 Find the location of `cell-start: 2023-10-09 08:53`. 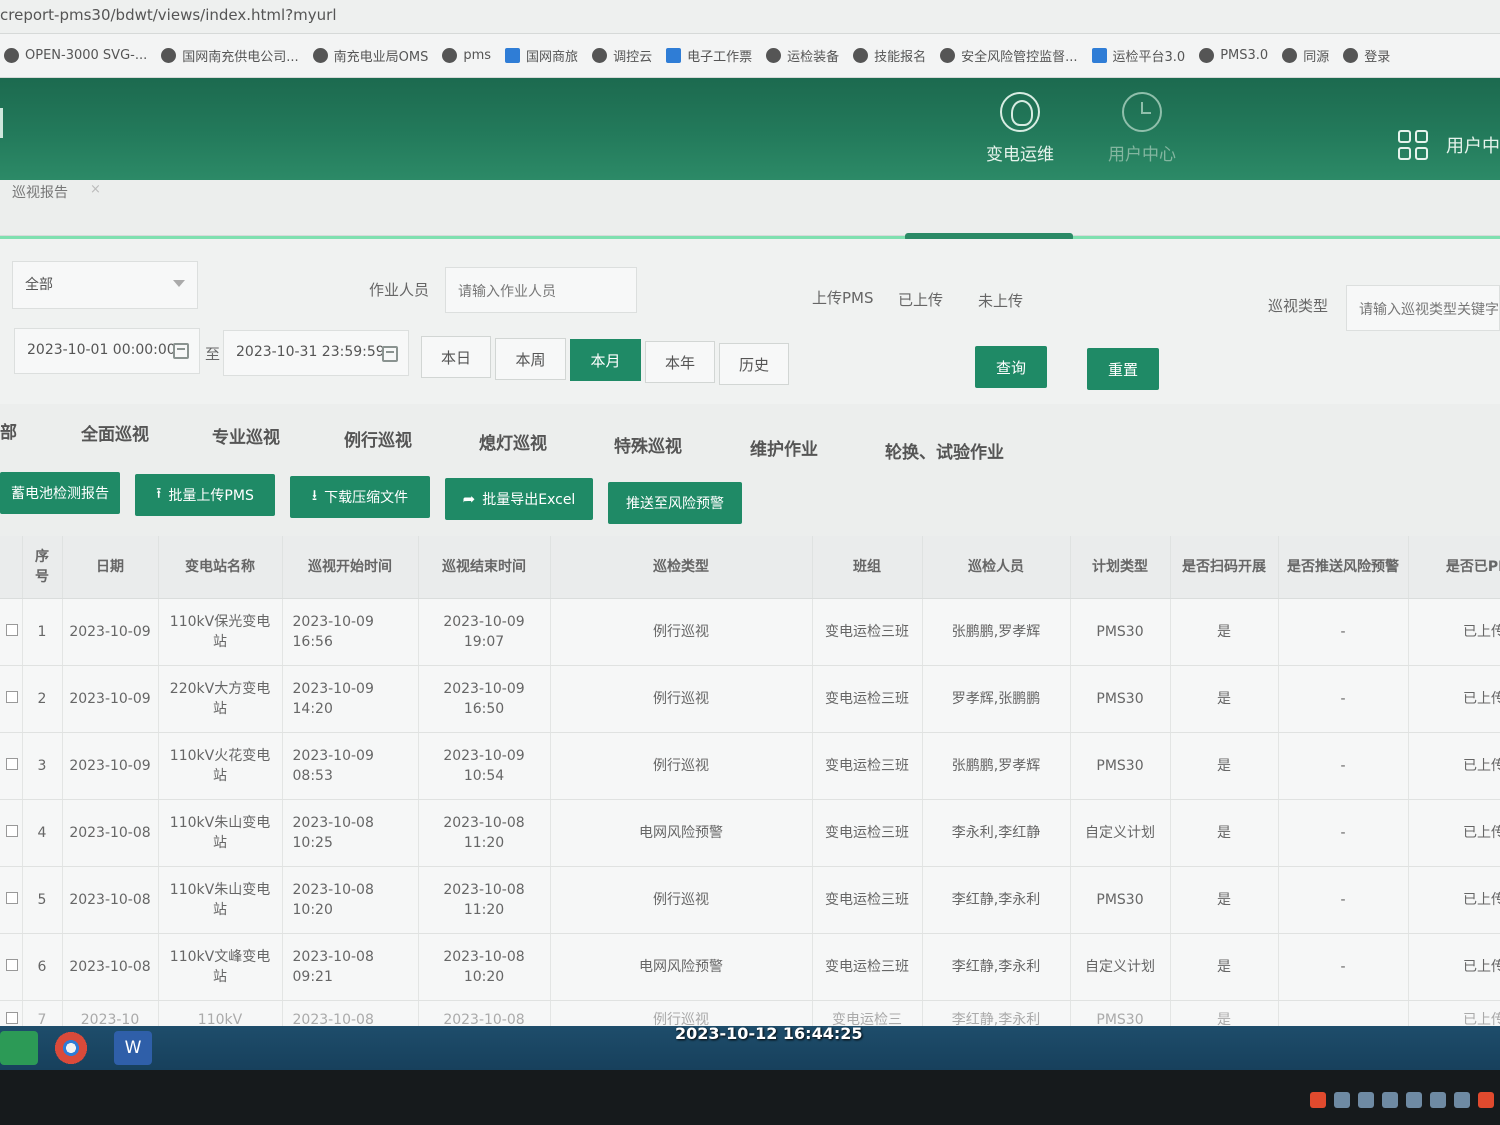

cell-start: 2023-10-09 08:53 is located at coordinates (350, 766).